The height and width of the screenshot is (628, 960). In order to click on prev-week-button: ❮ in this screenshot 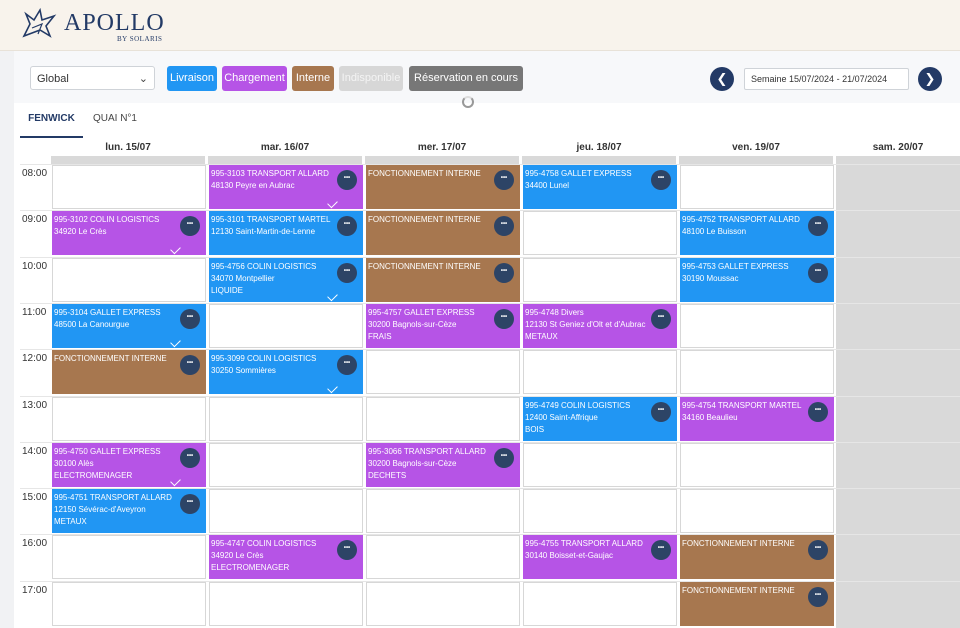, I will do `click(722, 79)`.